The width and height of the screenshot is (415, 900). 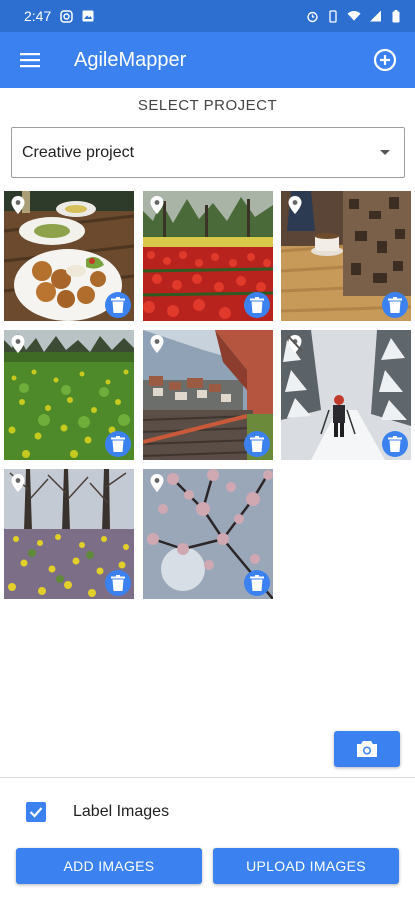 I want to click on app-bar: AgileMapper, so click(x=207, y=60).